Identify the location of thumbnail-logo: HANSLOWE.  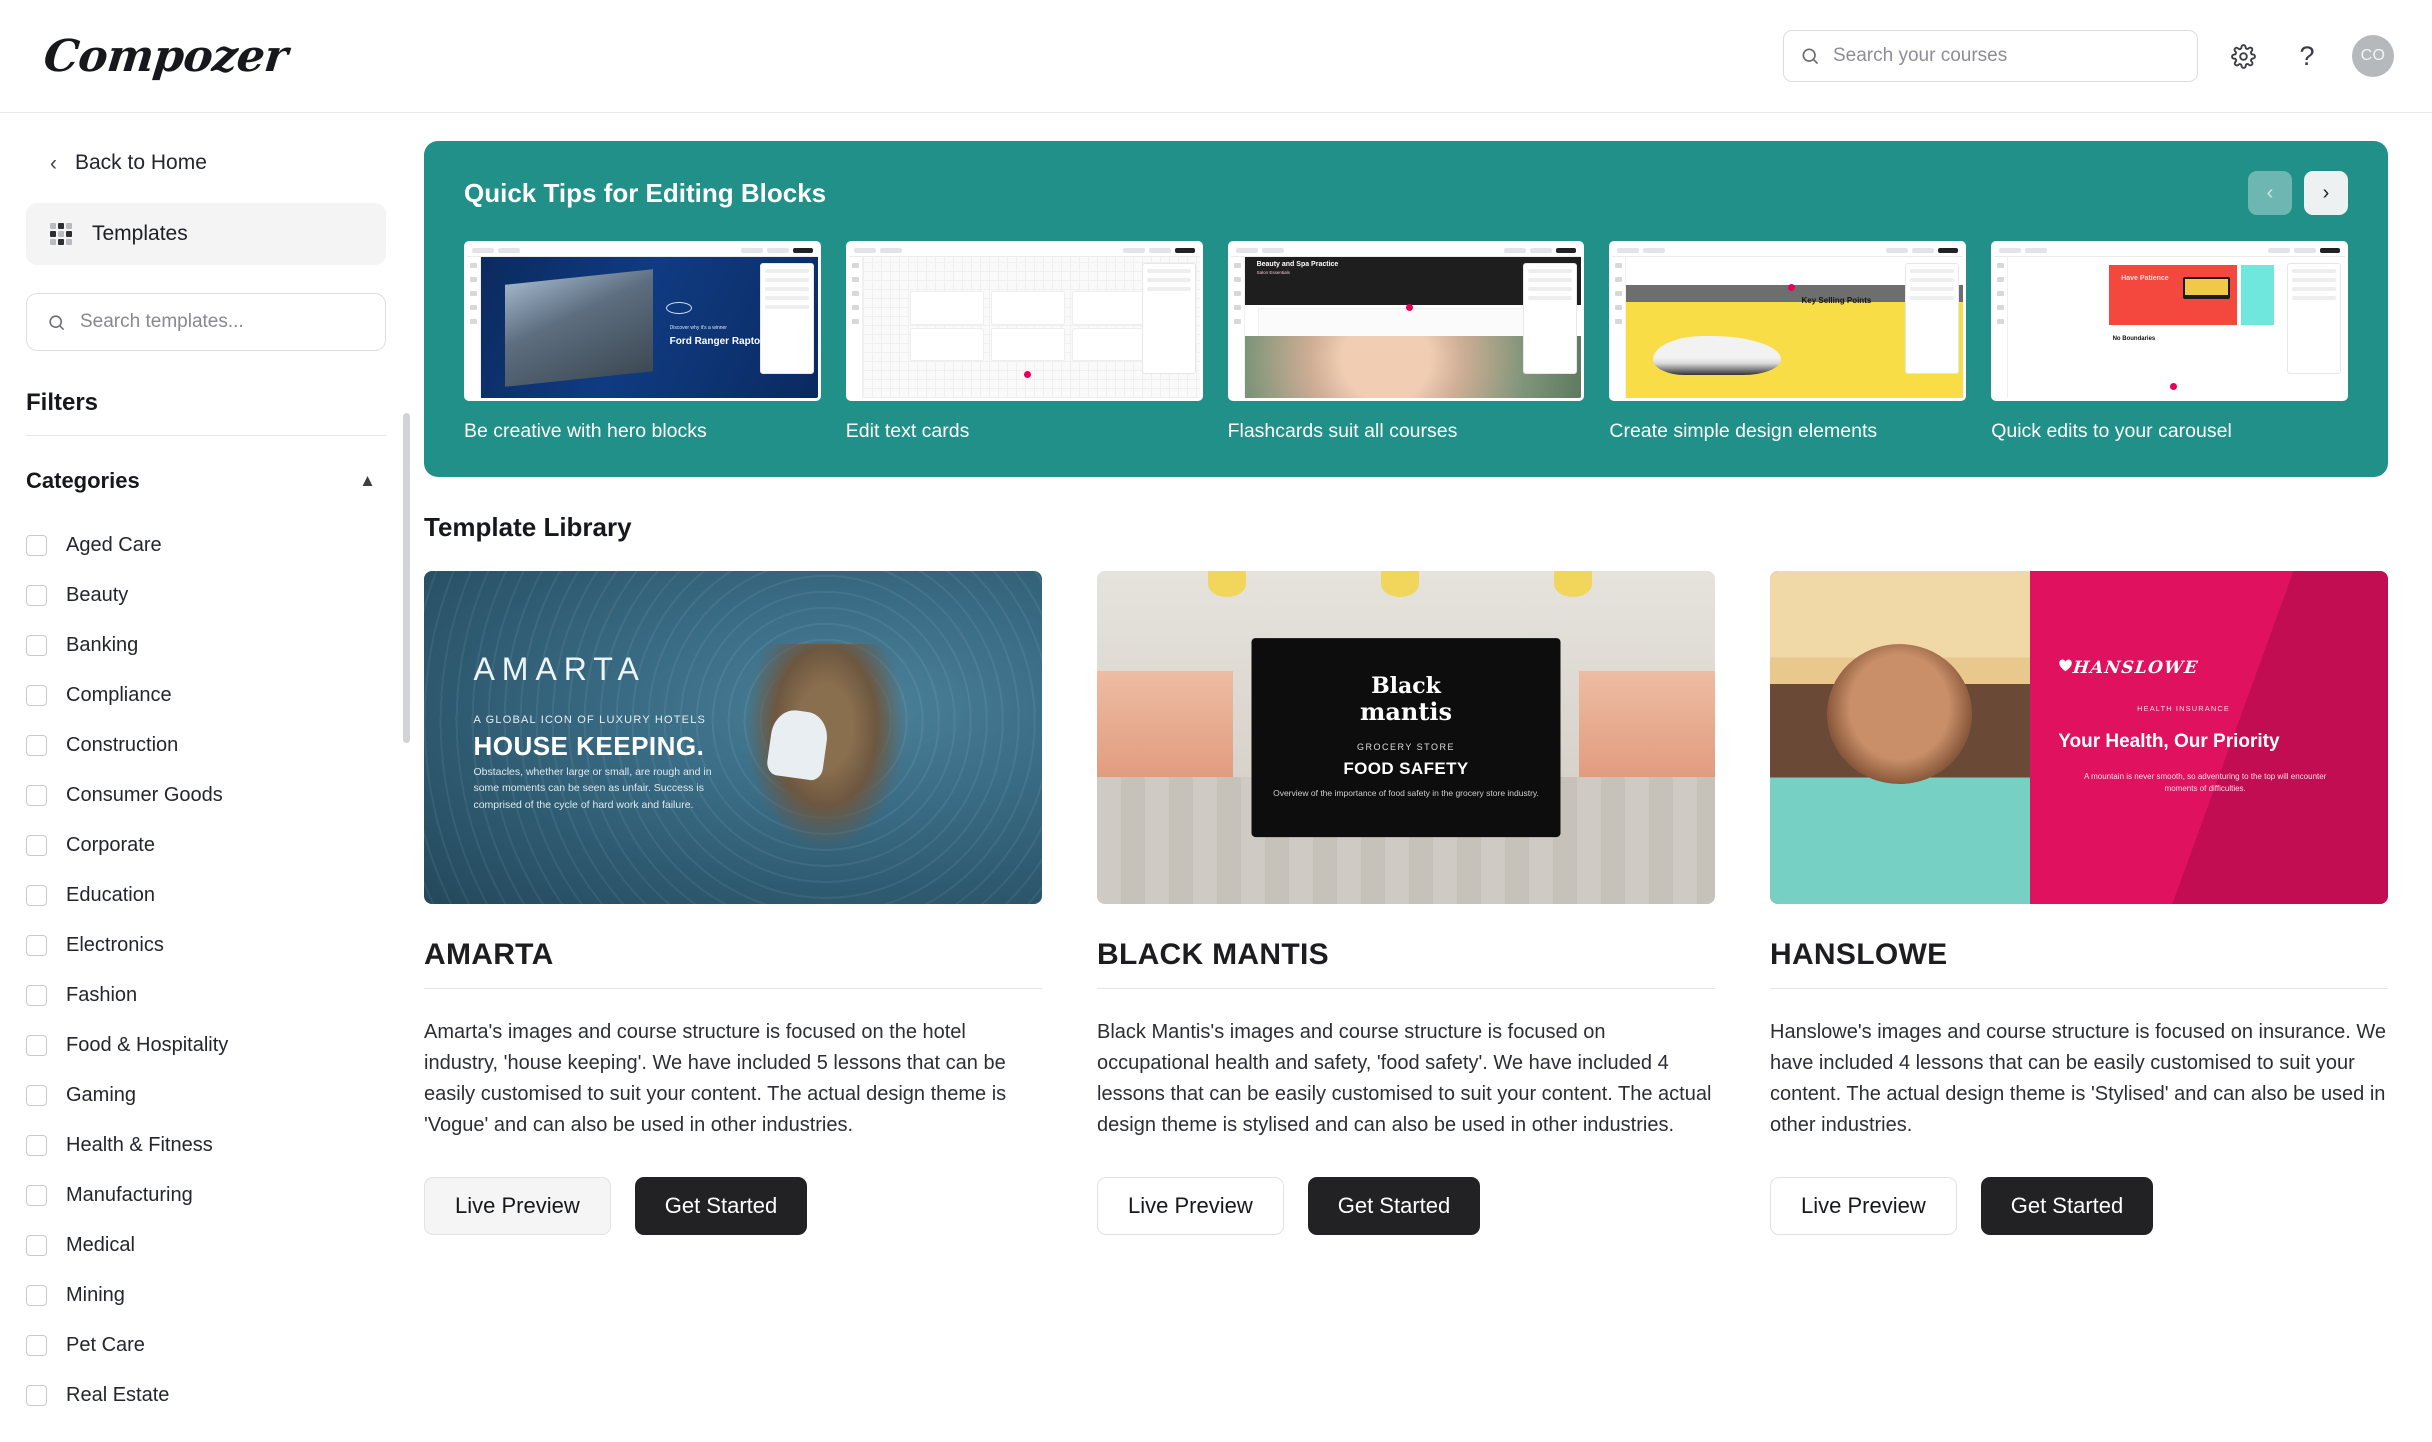
(2135, 667).